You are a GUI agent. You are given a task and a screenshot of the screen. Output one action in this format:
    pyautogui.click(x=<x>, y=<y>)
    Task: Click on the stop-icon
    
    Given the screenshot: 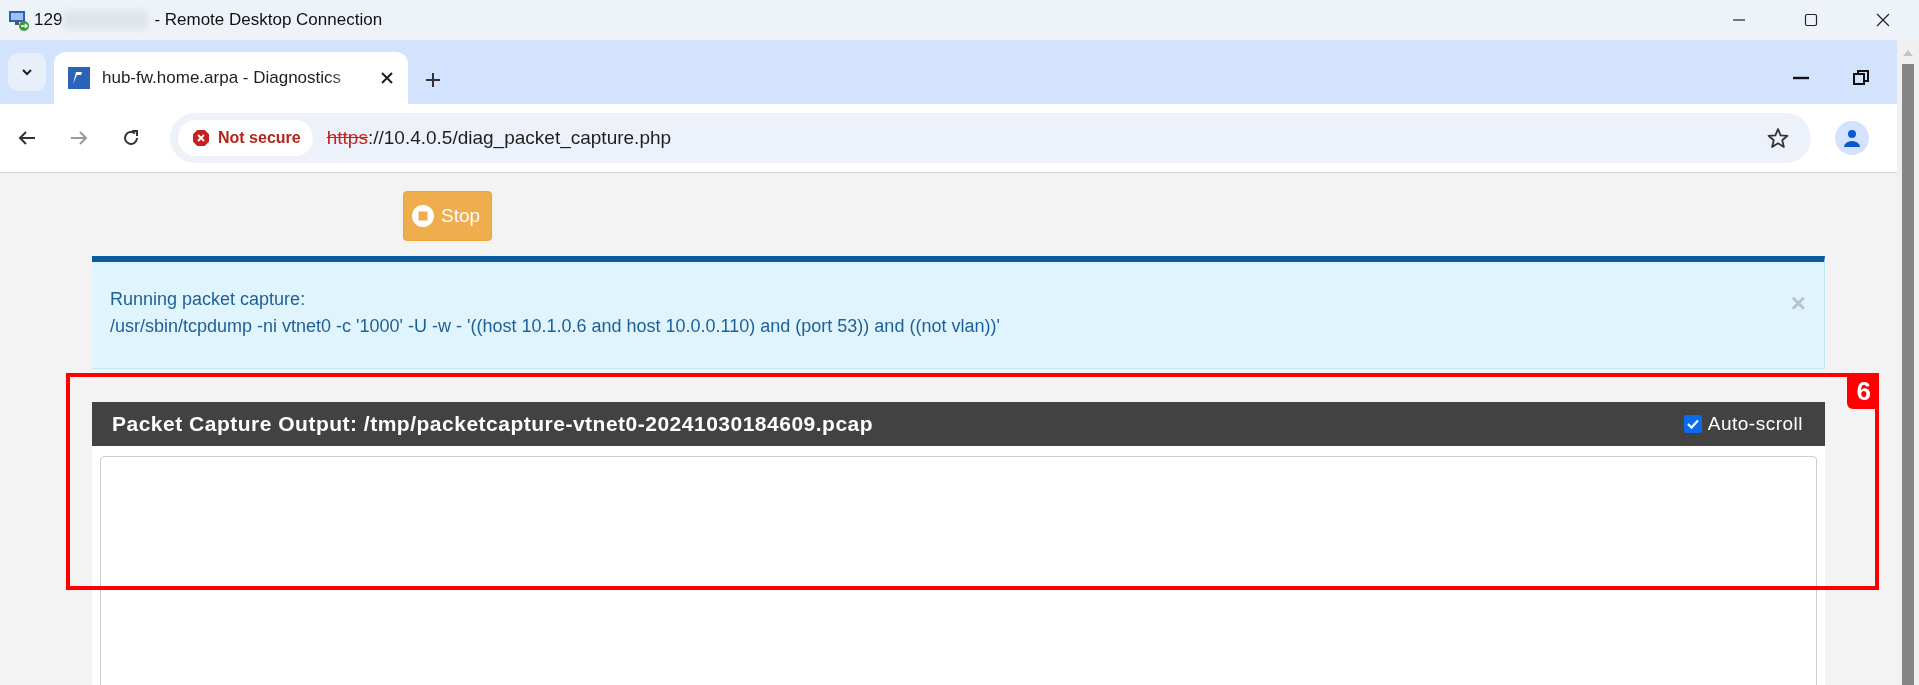 What is the action you would take?
    pyautogui.click(x=423, y=216)
    